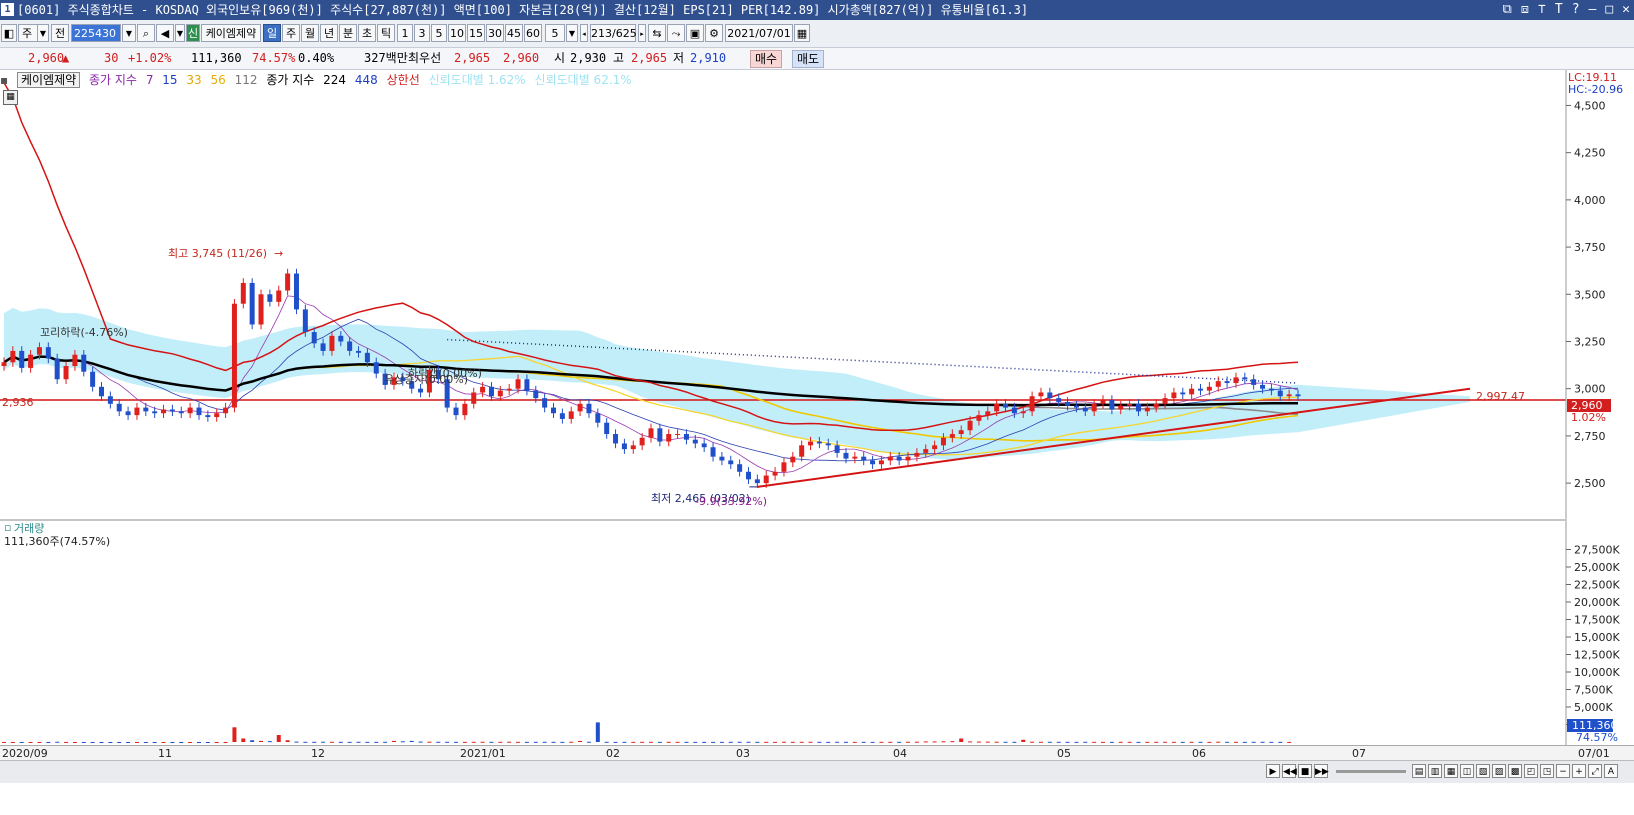 This screenshot has height=815, width=1634. I want to click on view-icon-8: ◰, so click(1531, 771).